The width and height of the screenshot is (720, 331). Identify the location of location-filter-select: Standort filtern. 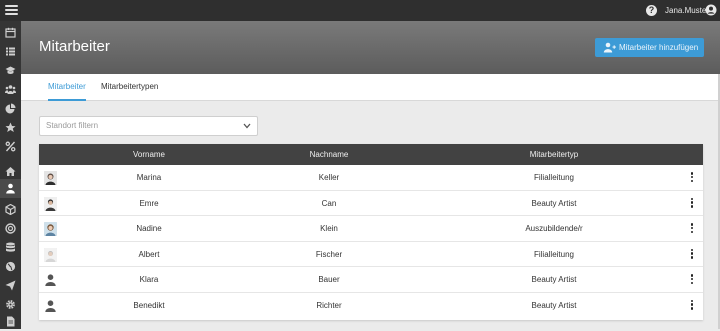
(148, 126).